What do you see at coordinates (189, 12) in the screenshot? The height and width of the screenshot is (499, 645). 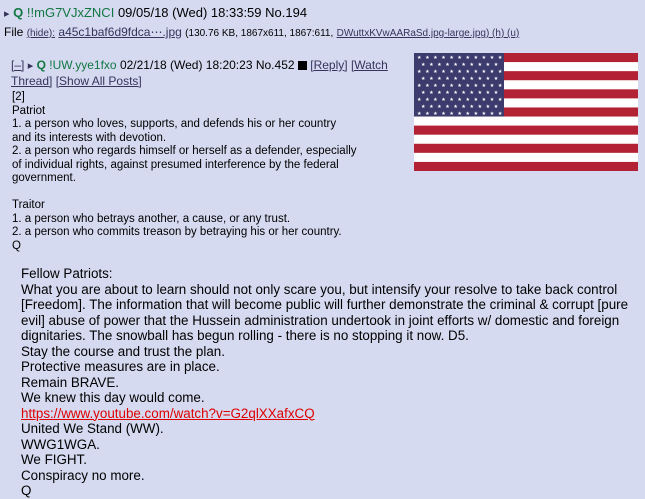 I see `post-date: 09/05/18 (Wed) 18:33:59` at bounding box center [189, 12].